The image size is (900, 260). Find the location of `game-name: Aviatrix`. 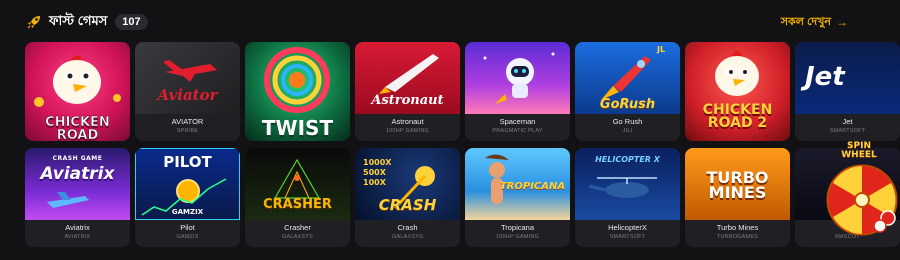

game-name: Aviatrix is located at coordinates (77, 227).